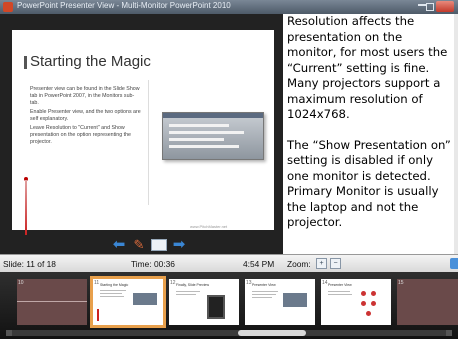 The image size is (458, 339). I want to click on slide-thumbnail-current: 11 Starting the Magic, so click(128, 302).